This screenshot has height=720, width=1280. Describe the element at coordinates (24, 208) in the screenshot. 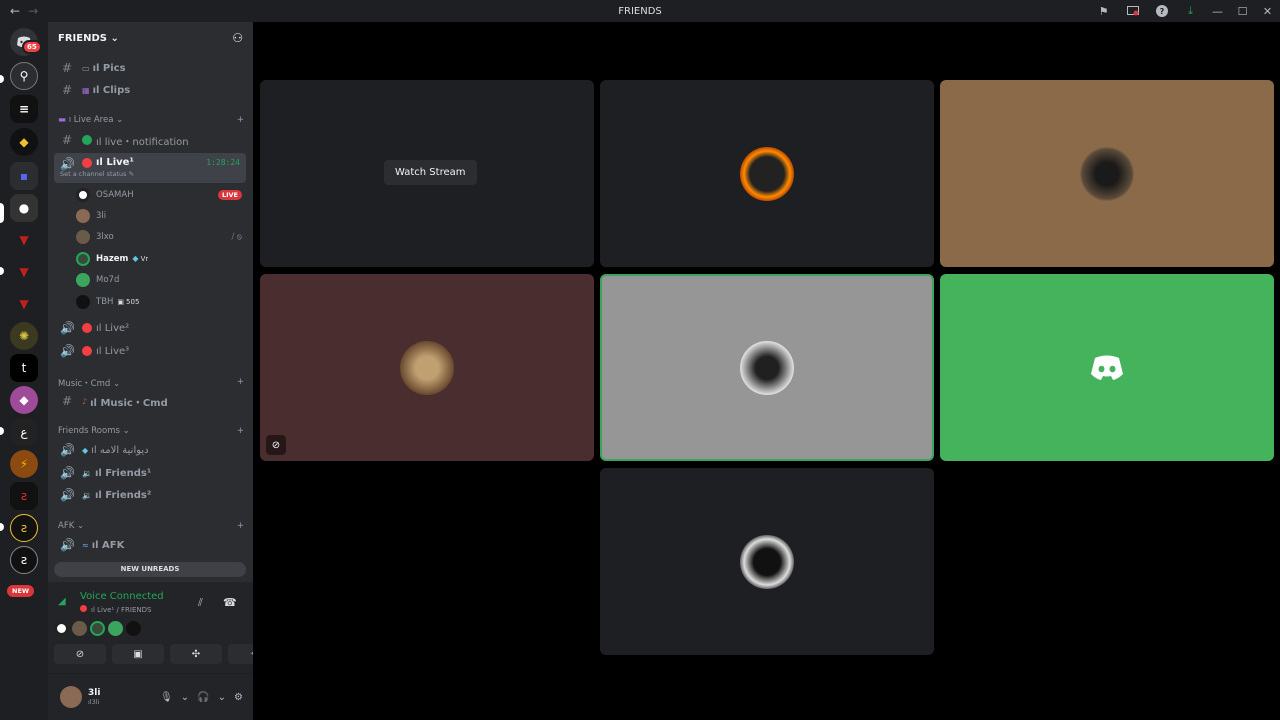

I see `server-icon: ●` at that location.